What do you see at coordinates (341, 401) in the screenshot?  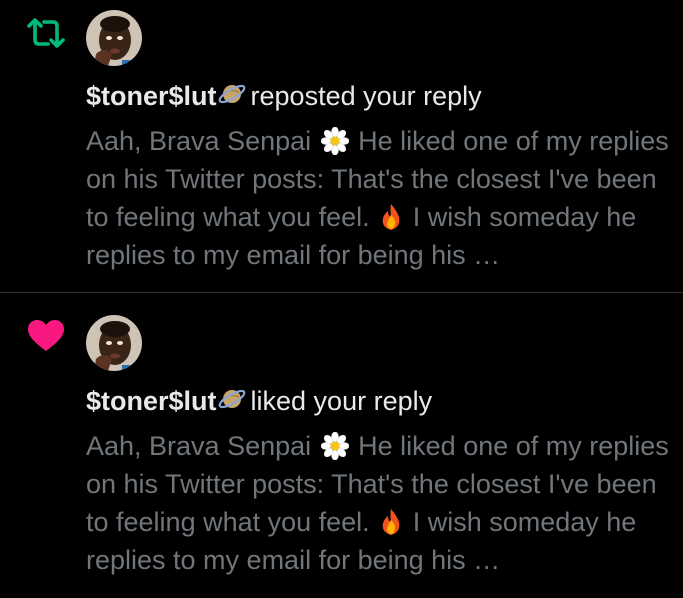 I see `notification-action: liked your reply` at bounding box center [341, 401].